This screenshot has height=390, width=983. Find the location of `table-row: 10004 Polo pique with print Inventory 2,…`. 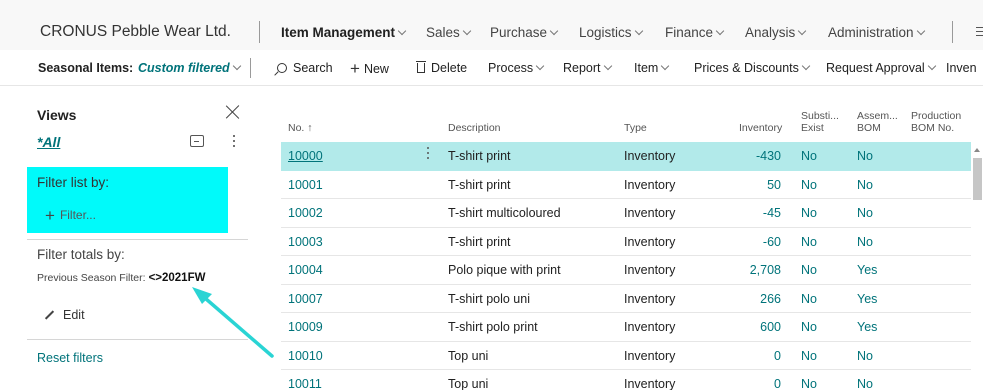

table-row: 10004 Polo pique with print Inventory 2,… is located at coordinates (626, 270).